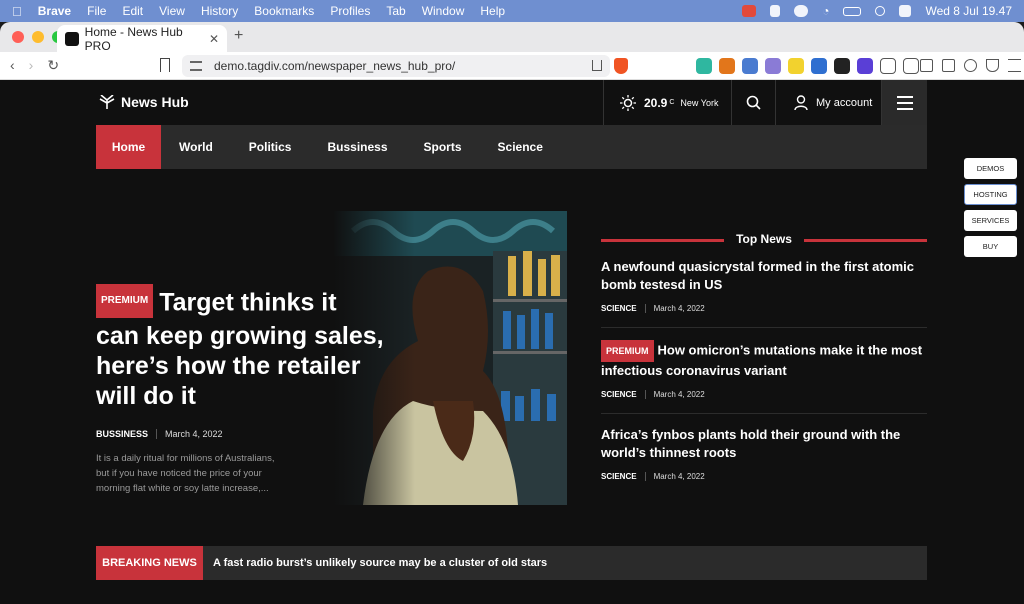 Image resolution: width=1024 pixels, height=604 pixels. What do you see at coordinates (948, 65) in the screenshot?
I see `wallet-icon` at bounding box center [948, 65].